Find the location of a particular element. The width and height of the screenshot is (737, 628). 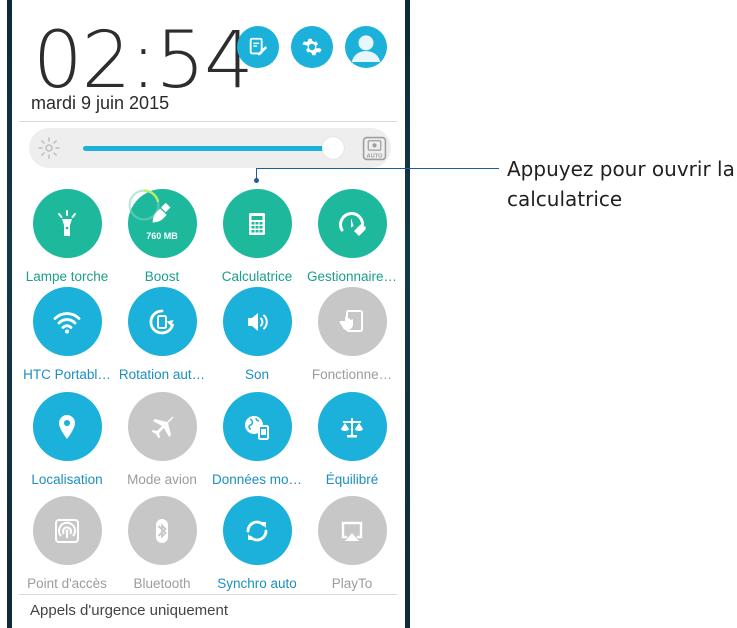

avatar-button is located at coordinates (366, 47).